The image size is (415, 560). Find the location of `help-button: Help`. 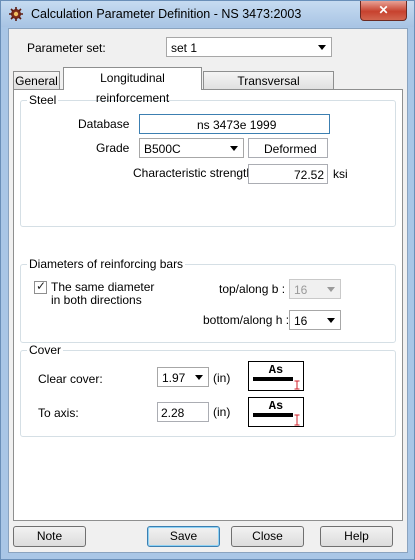

help-button: Help is located at coordinates (356, 536).